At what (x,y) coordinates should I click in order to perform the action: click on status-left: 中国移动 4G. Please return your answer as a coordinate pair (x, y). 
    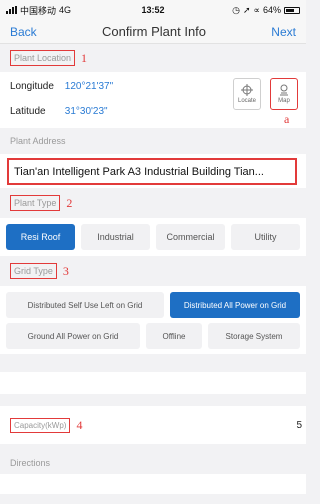
    Looking at the image, I should click on (61, 10).